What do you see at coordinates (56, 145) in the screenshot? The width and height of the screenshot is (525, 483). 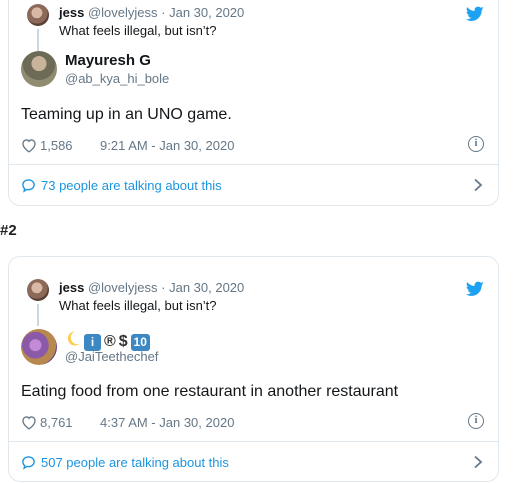 I see `like-count: 1,586` at bounding box center [56, 145].